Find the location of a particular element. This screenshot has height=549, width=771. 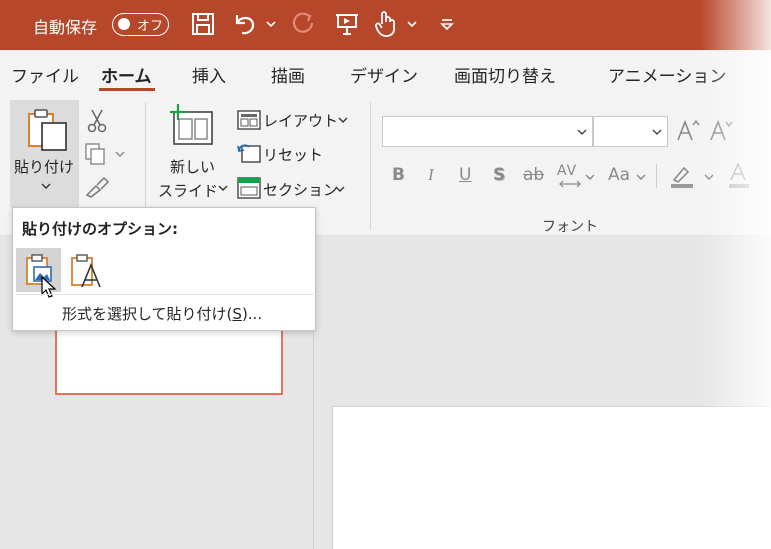

highlight-icon is located at coordinates (682, 176).